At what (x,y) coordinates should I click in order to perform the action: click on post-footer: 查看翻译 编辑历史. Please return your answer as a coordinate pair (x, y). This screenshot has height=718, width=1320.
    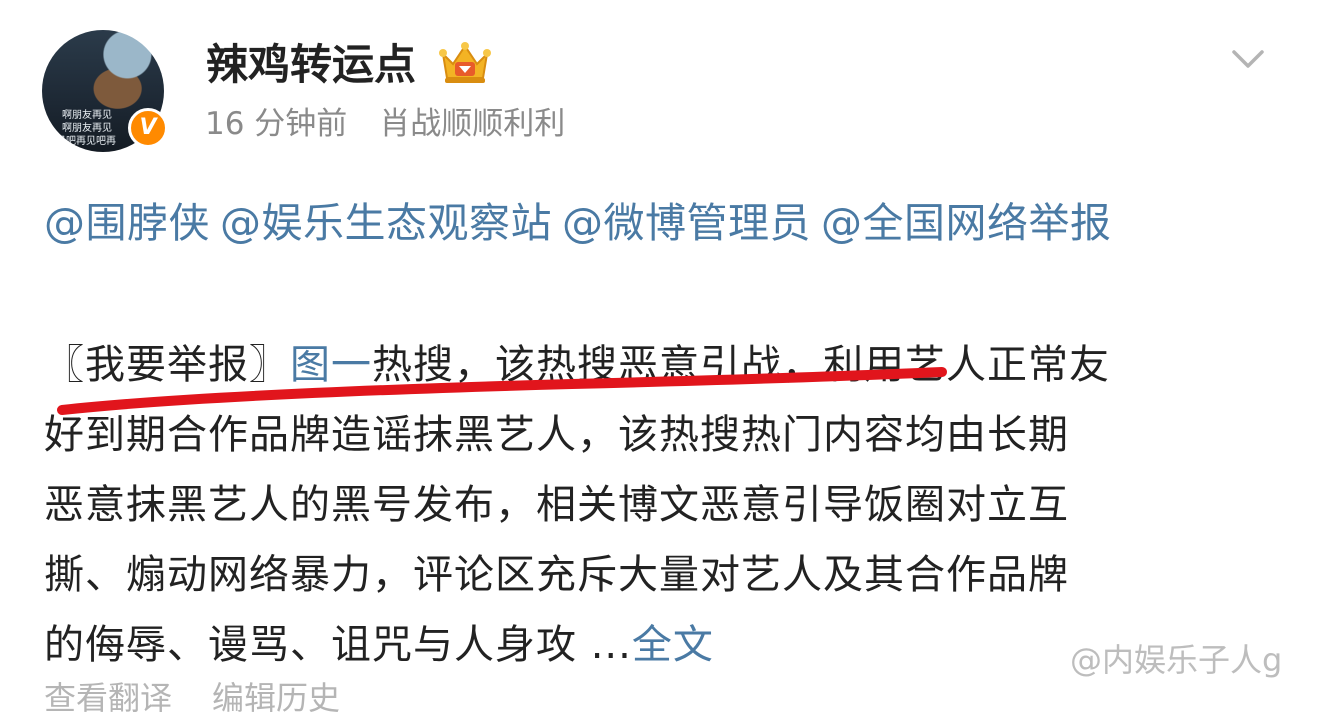
    Looking at the image, I should click on (212, 698).